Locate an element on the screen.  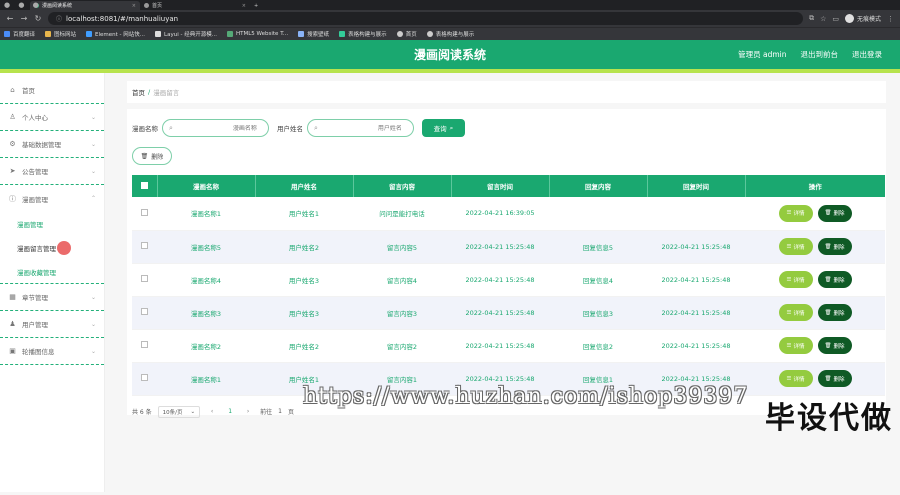
page-size-select: 10条/页 ⌄ is located at coordinates (179, 411).